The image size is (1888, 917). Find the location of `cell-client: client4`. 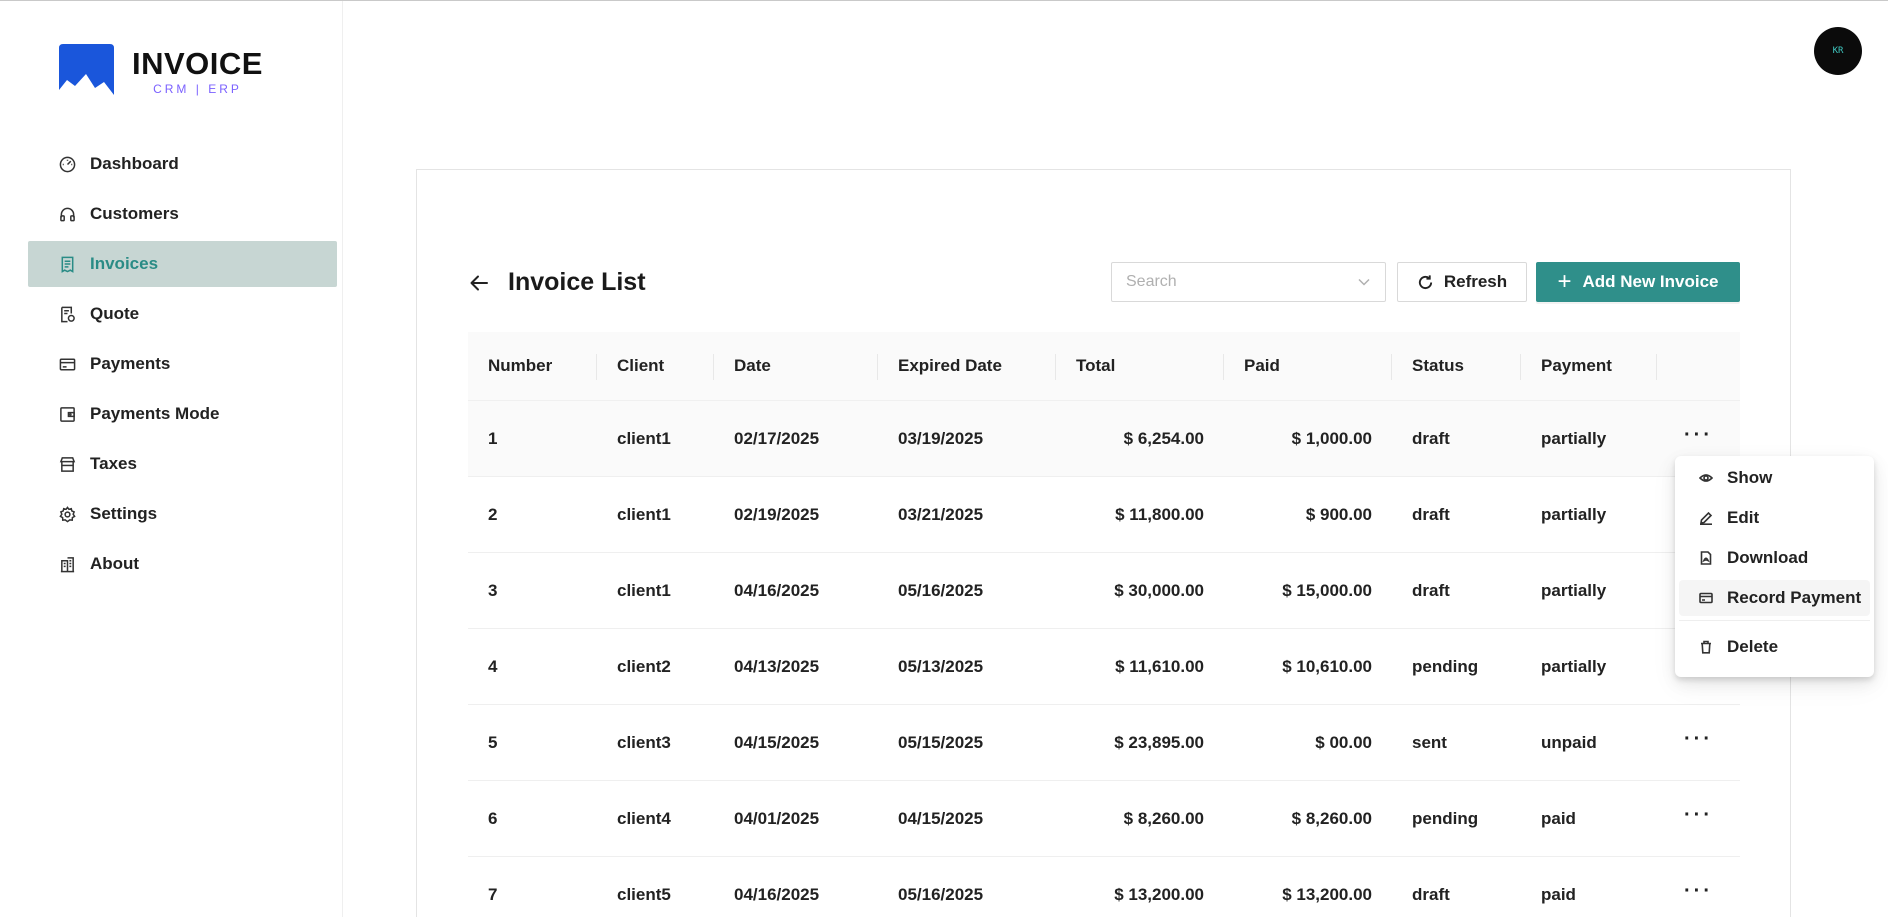

cell-client: client4 is located at coordinates (644, 818).